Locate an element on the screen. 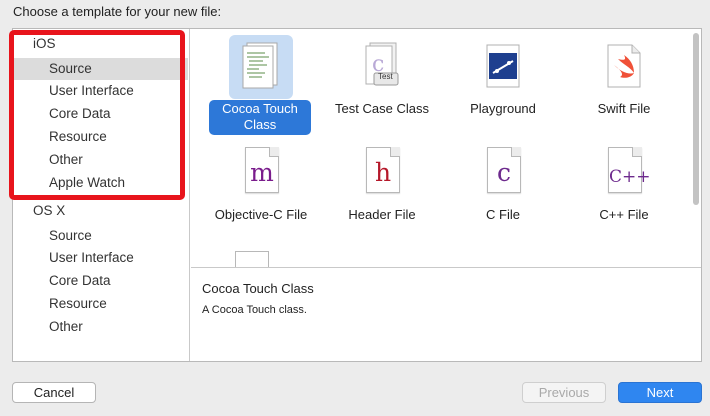 Image resolution: width=710 pixels, height=416 pixels. description-title: Cocoa Touch Class is located at coordinates (258, 288).